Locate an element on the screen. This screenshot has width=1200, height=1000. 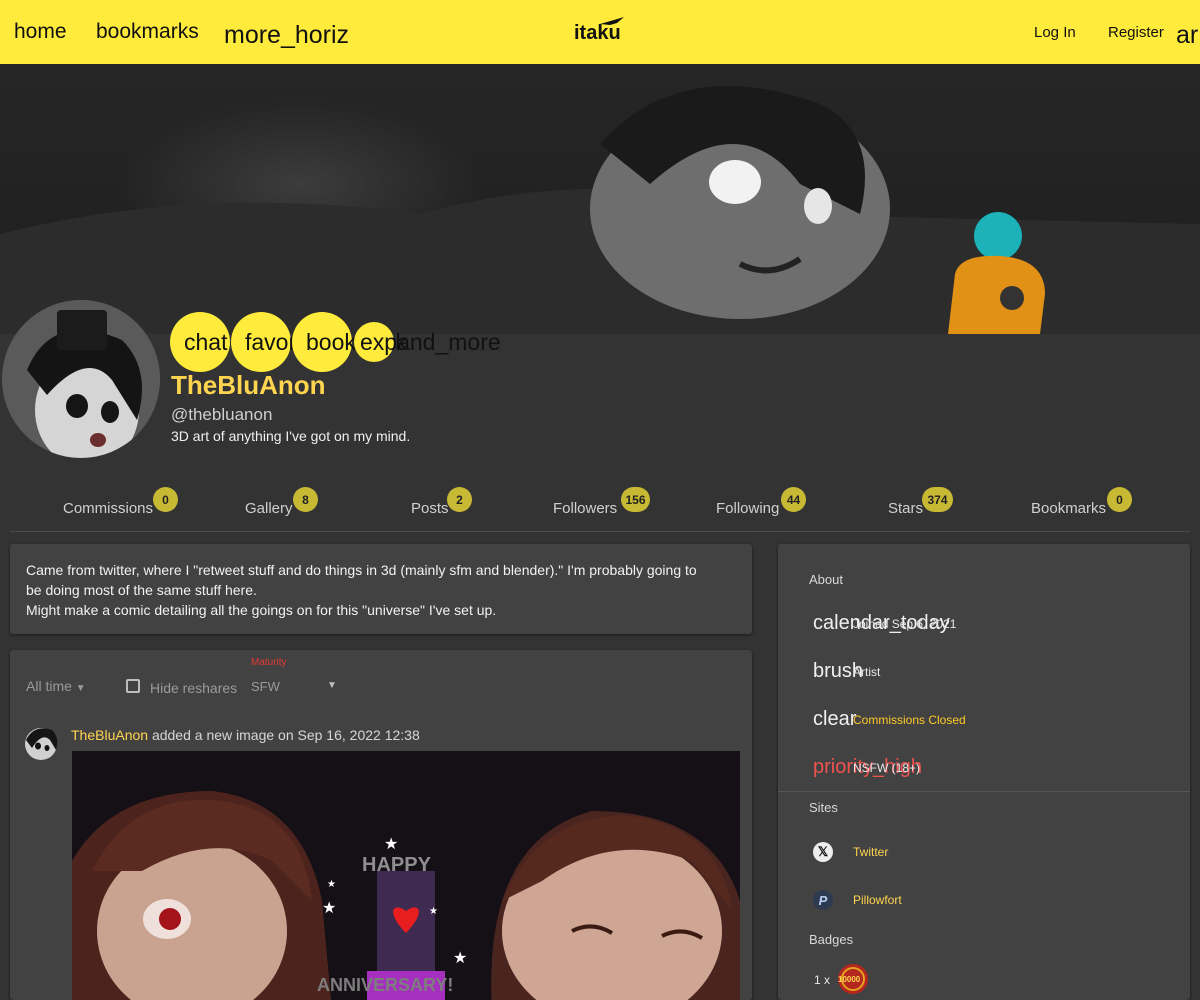
bookmark-button: bookmark is located at coordinates (349, 342).